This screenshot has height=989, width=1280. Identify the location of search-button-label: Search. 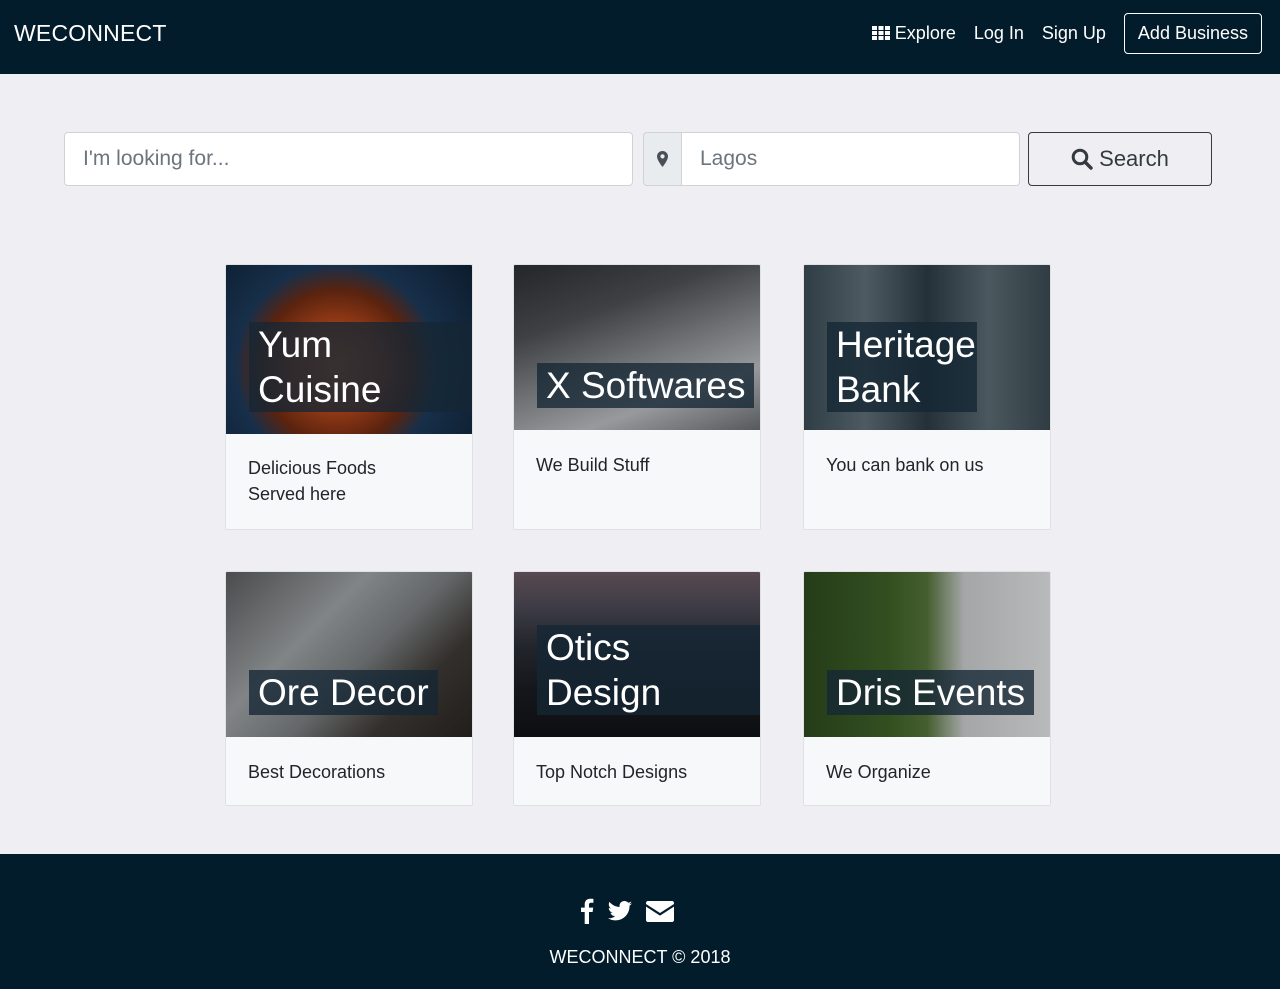
(1134, 158).